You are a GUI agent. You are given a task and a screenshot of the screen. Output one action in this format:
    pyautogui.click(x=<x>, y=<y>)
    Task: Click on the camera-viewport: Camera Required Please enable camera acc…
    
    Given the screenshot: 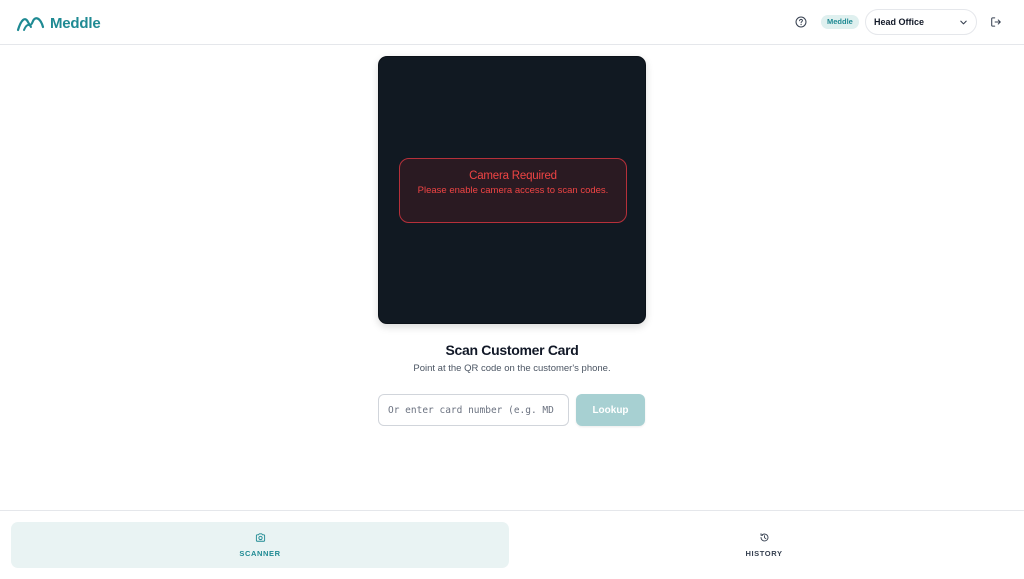 What is the action you would take?
    pyautogui.click(x=512, y=190)
    